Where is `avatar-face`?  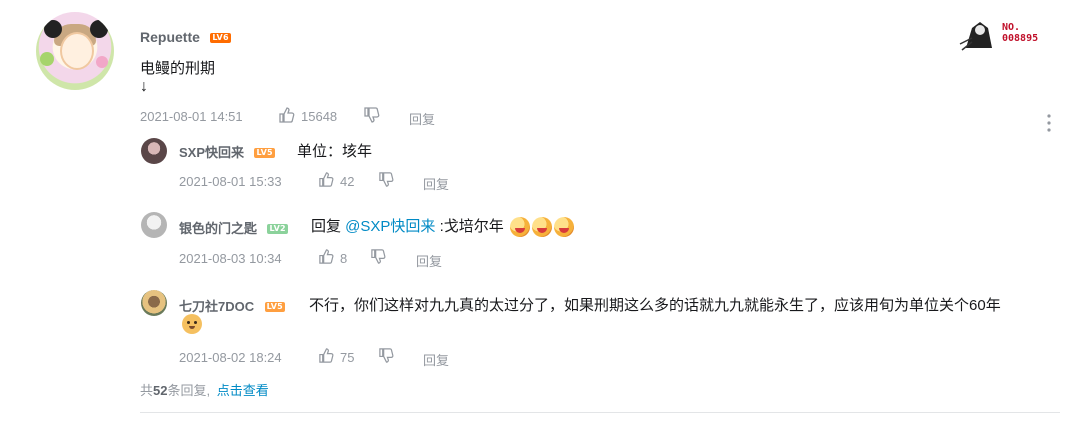
avatar-face is located at coordinates (77, 51).